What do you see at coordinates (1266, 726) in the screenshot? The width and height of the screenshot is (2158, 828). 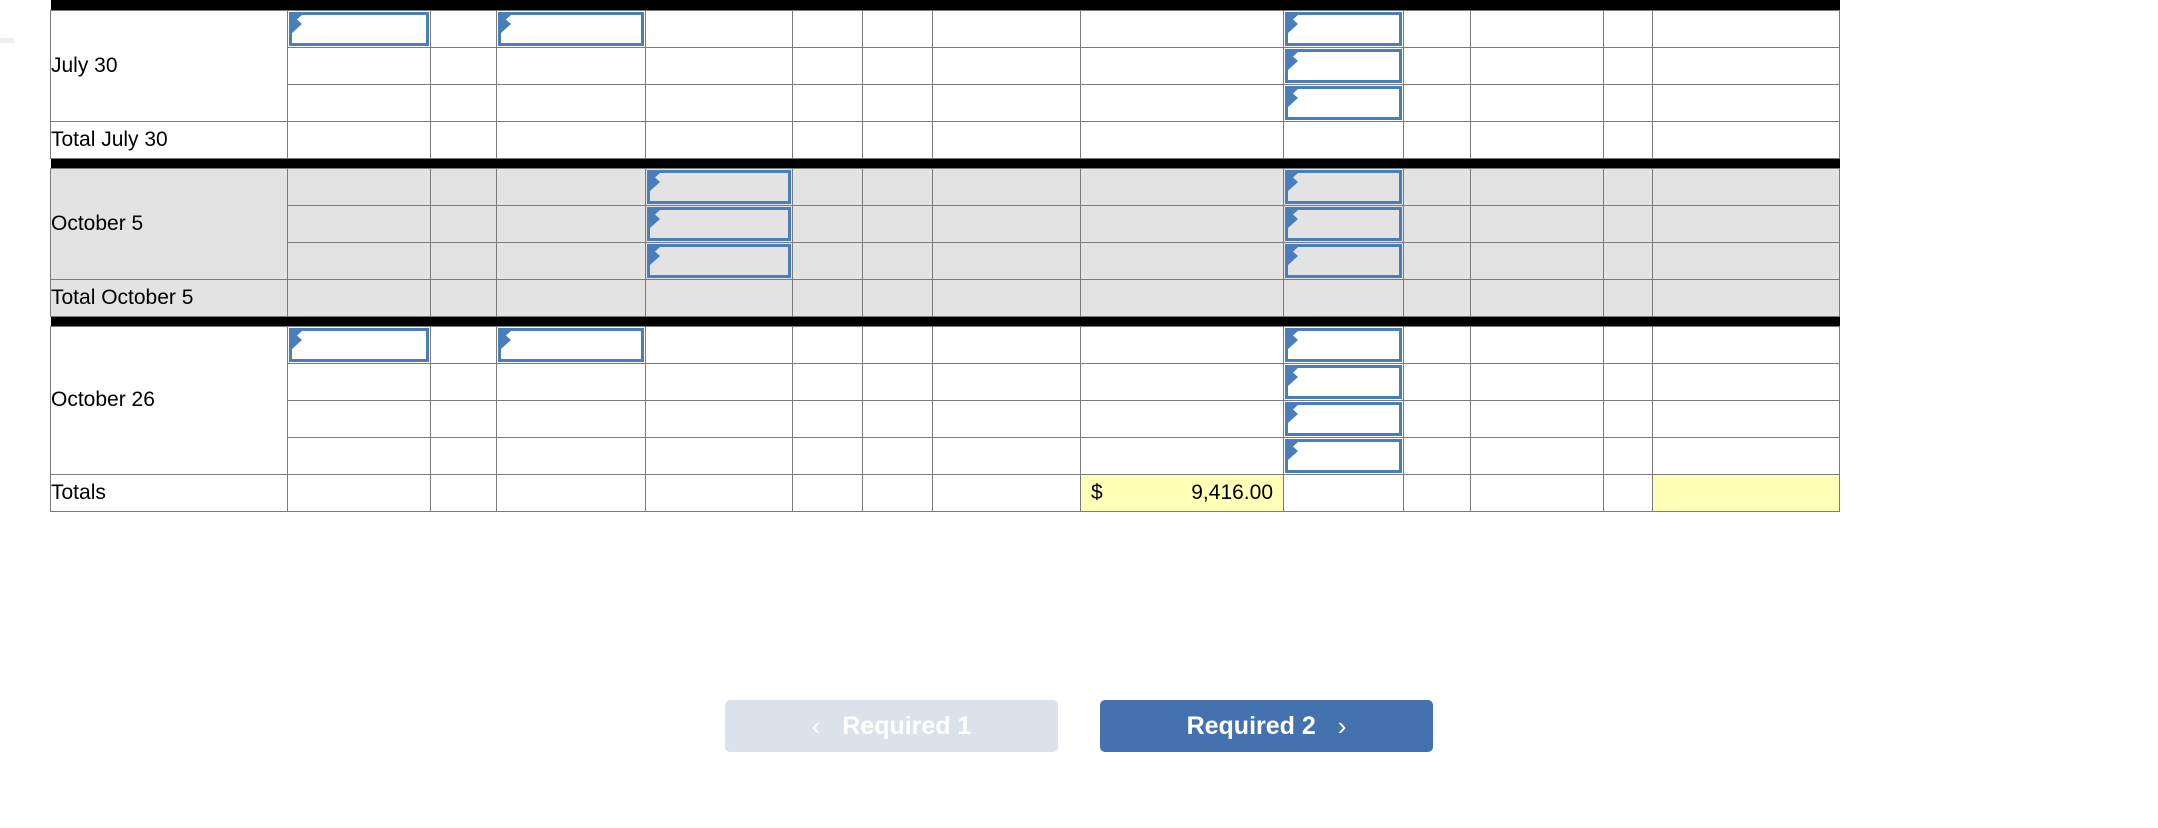 I see `required-2-button: Required 2 ›` at bounding box center [1266, 726].